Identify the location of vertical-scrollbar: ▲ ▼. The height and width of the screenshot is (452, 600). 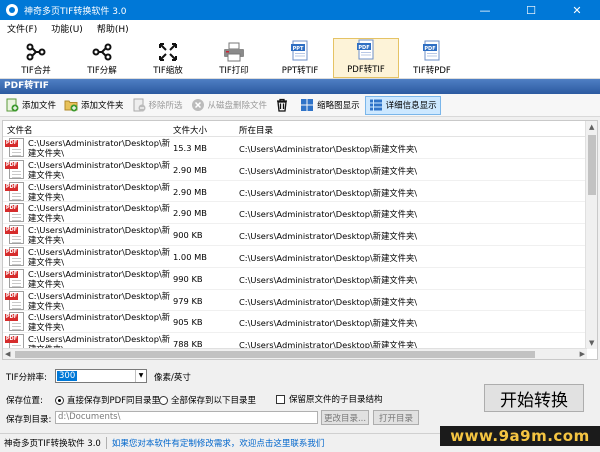
(591, 235).